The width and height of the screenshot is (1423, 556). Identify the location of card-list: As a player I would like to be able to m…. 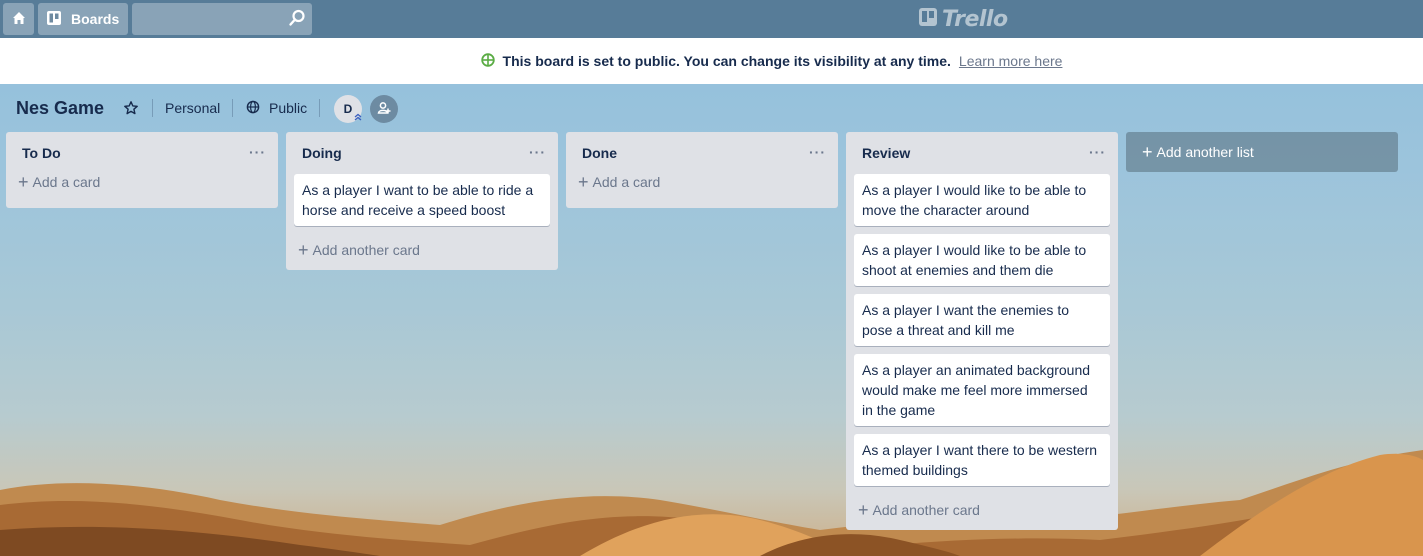
(982, 330).